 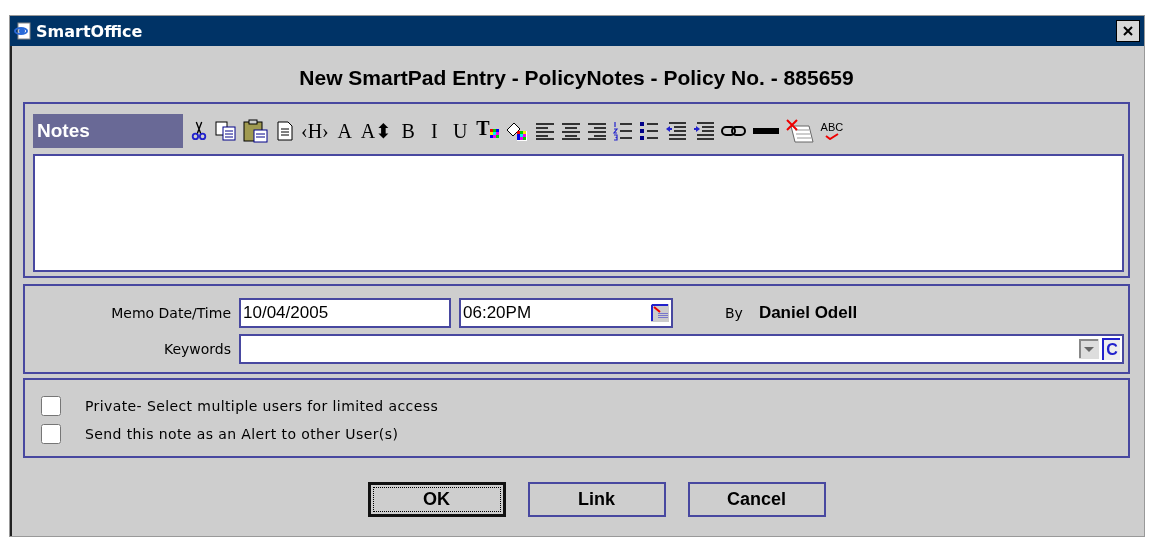 What do you see at coordinates (23, 31) in the screenshot?
I see `browser-page-icon` at bounding box center [23, 31].